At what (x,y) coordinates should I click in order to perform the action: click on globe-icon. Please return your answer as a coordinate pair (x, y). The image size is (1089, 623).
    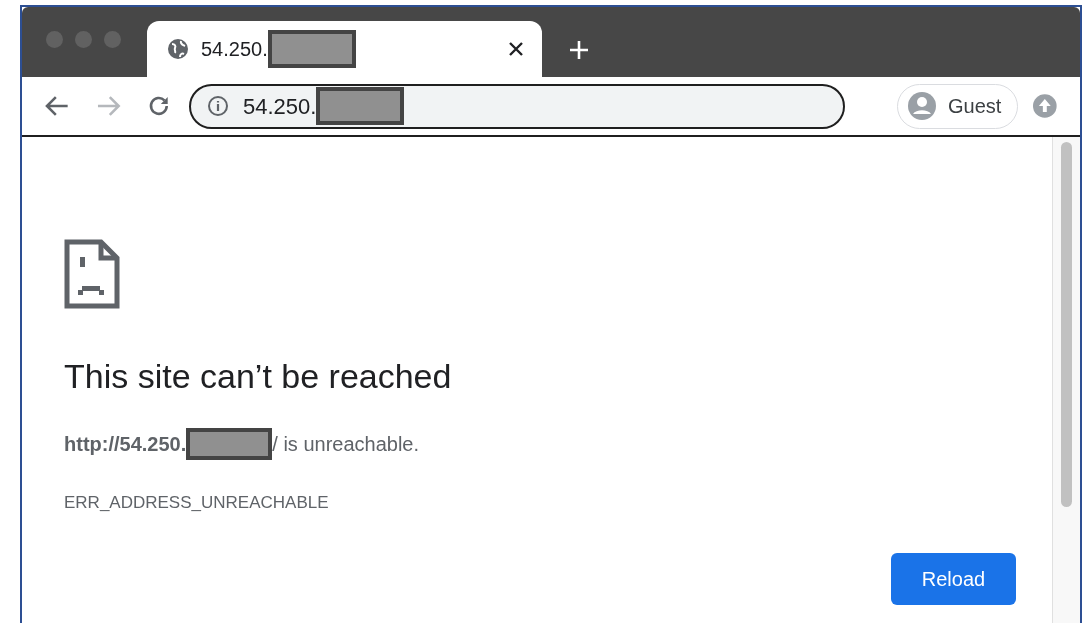
    Looking at the image, I should click on (178, 49).